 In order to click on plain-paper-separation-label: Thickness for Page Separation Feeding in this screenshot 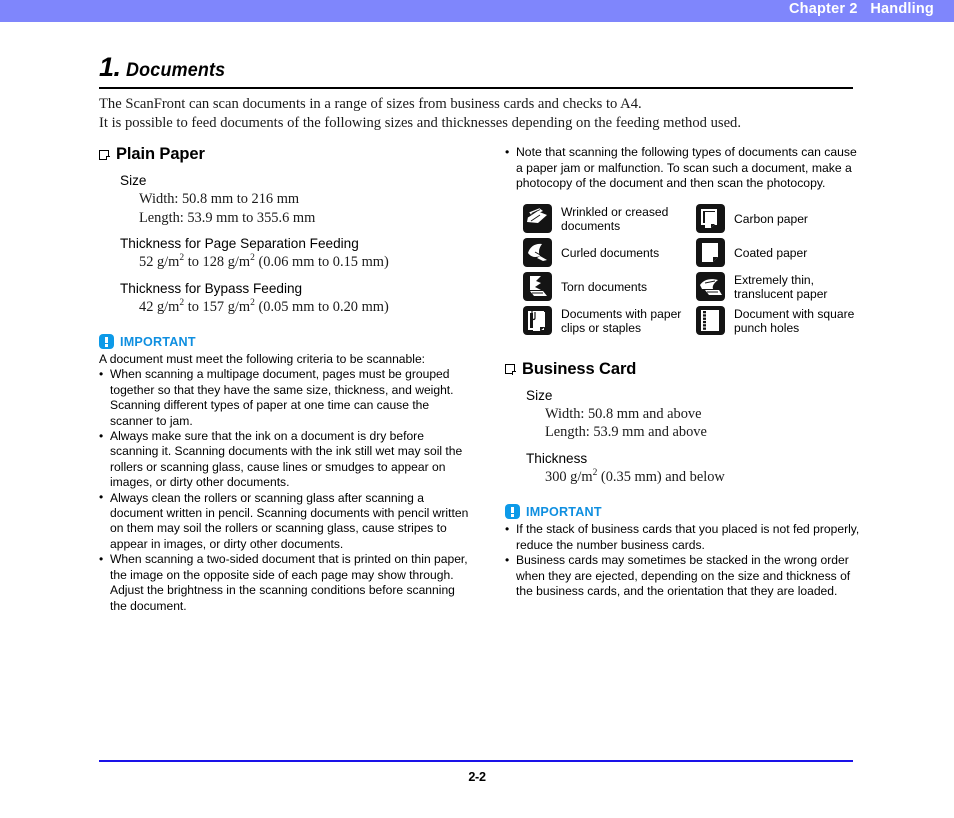, I will do `click(239, 243)`.